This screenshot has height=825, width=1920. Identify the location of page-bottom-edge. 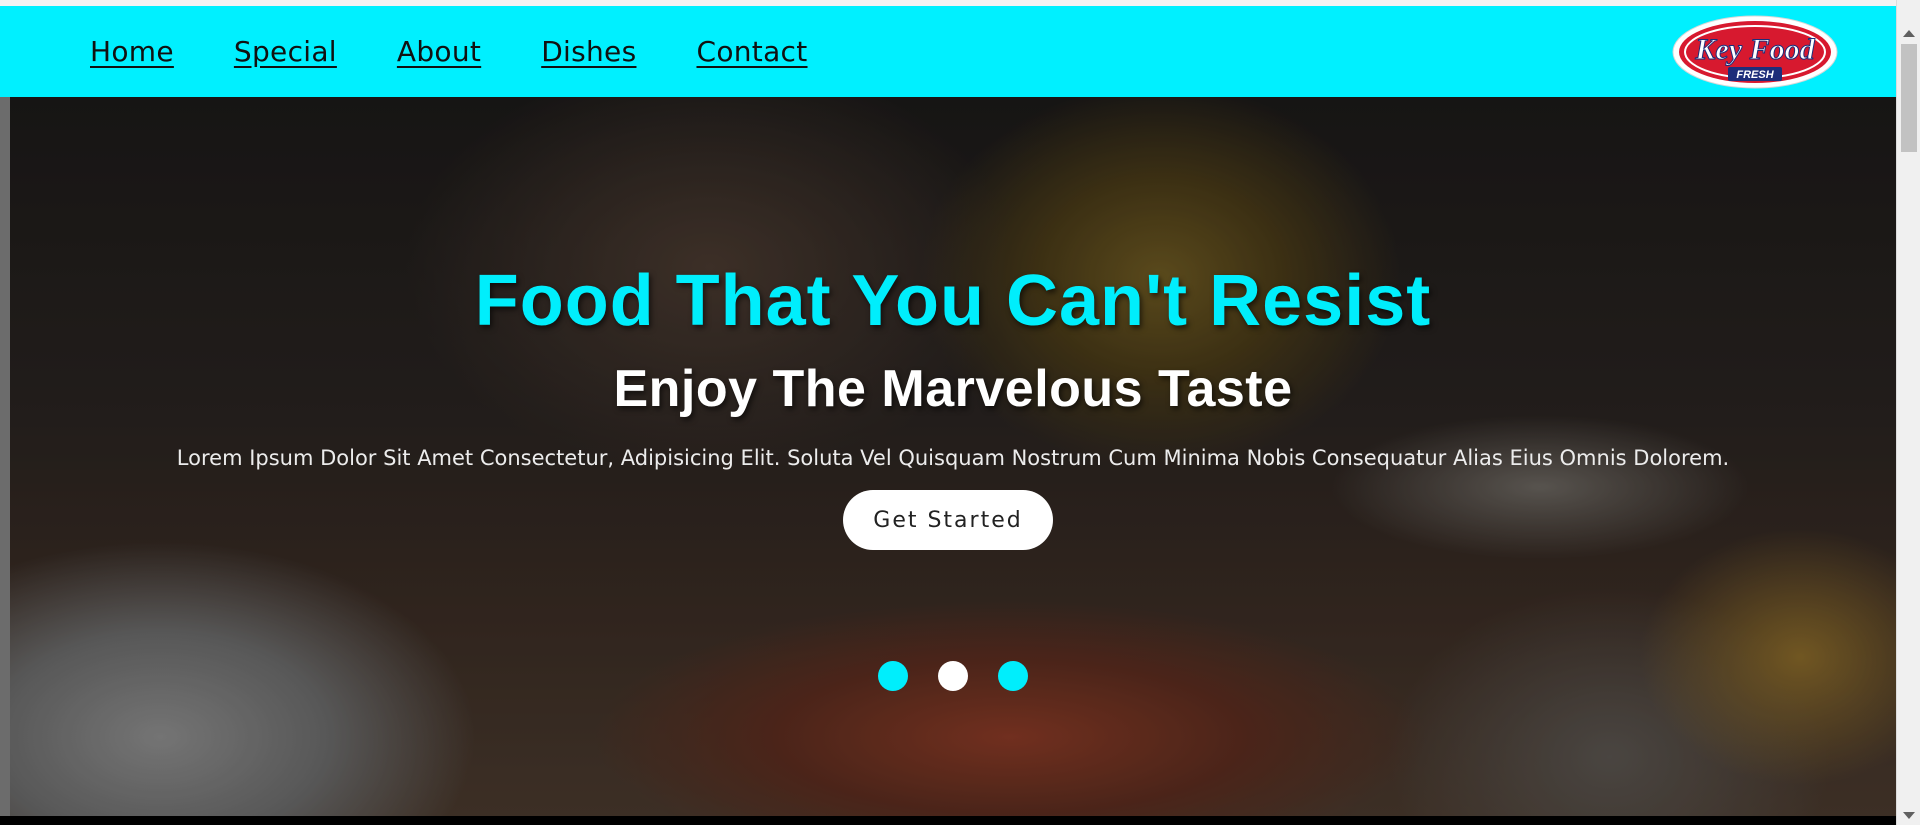
(948, 820).